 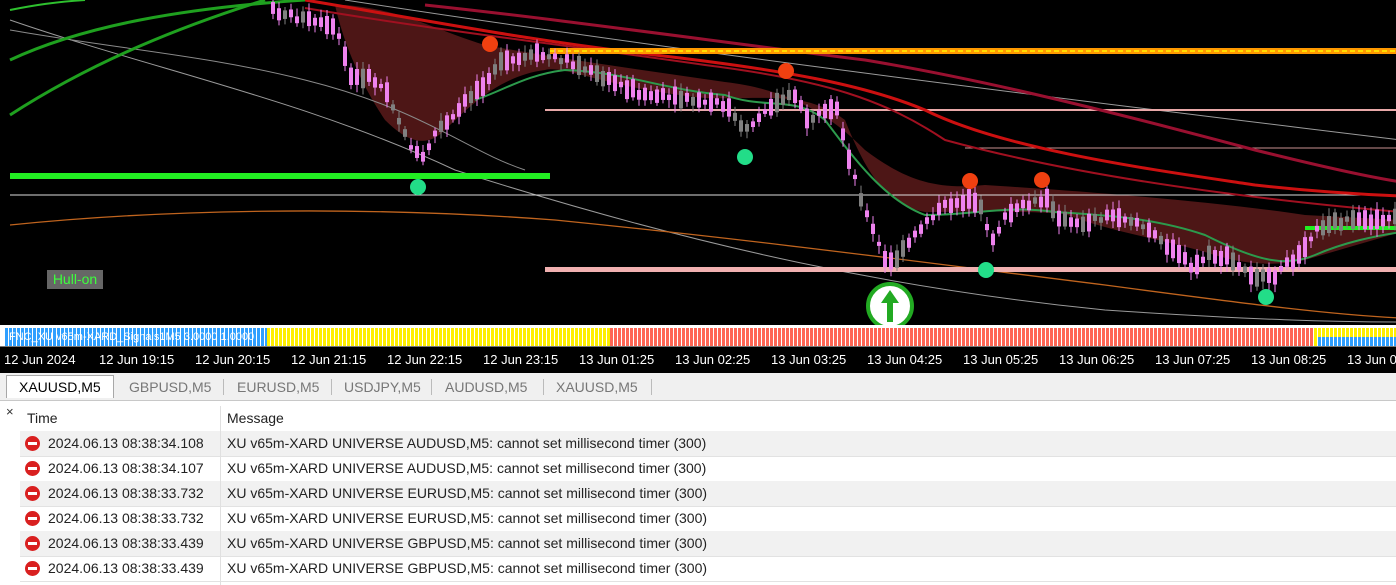 What do you see at coordinates (126, 518) in the screenshot?
I see `log-time: 2024.06.13 08:38:33.732` at bounding box center [126, 518].